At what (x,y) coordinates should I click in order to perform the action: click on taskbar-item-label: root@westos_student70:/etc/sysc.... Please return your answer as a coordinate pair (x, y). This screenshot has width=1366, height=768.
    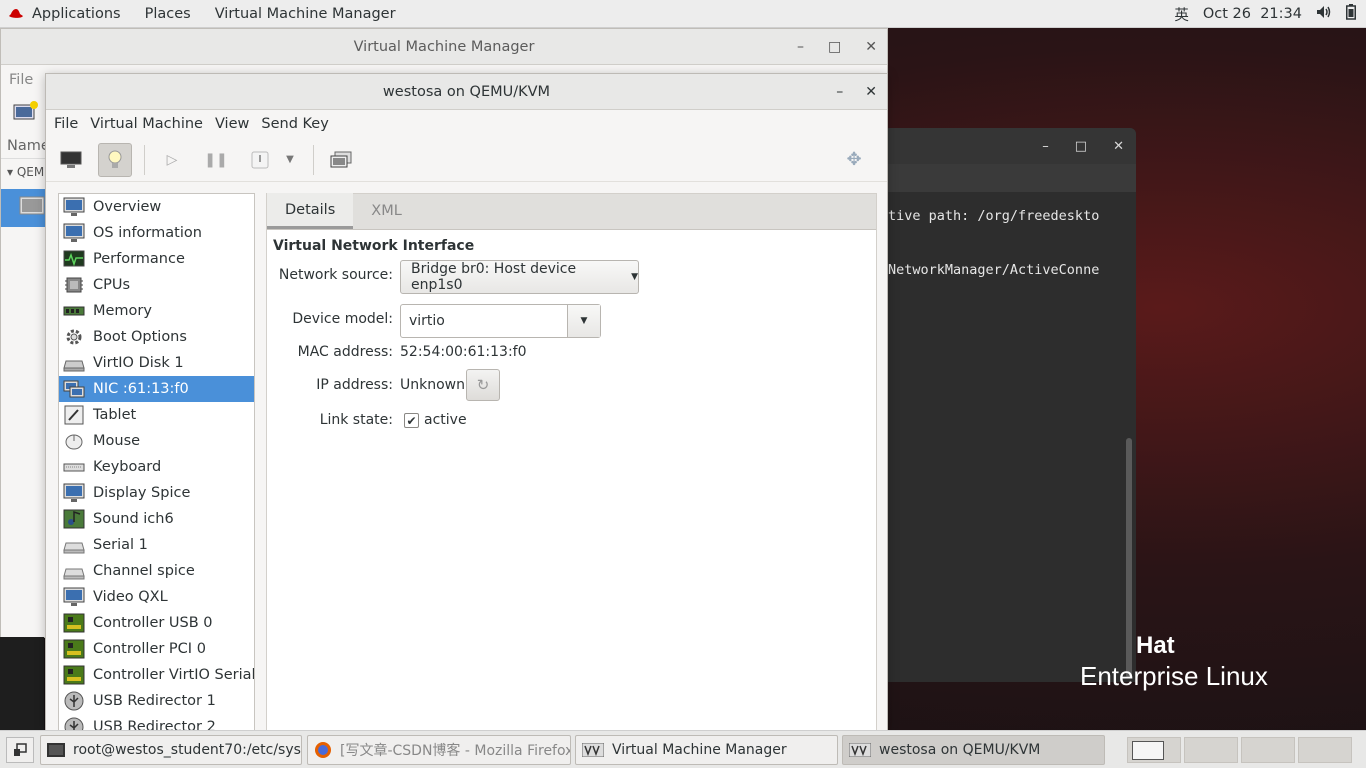
    Looking at the image, I should click on (187, 750).